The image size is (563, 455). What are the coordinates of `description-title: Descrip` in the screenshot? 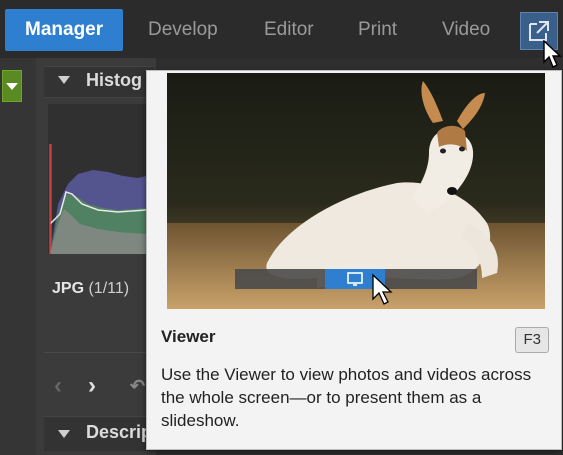 It's located at (119, 432).